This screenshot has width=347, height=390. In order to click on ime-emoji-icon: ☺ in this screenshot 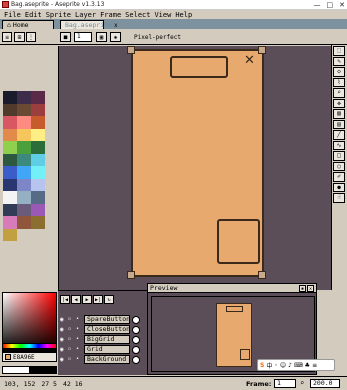, I will do `click(283, 365)`.